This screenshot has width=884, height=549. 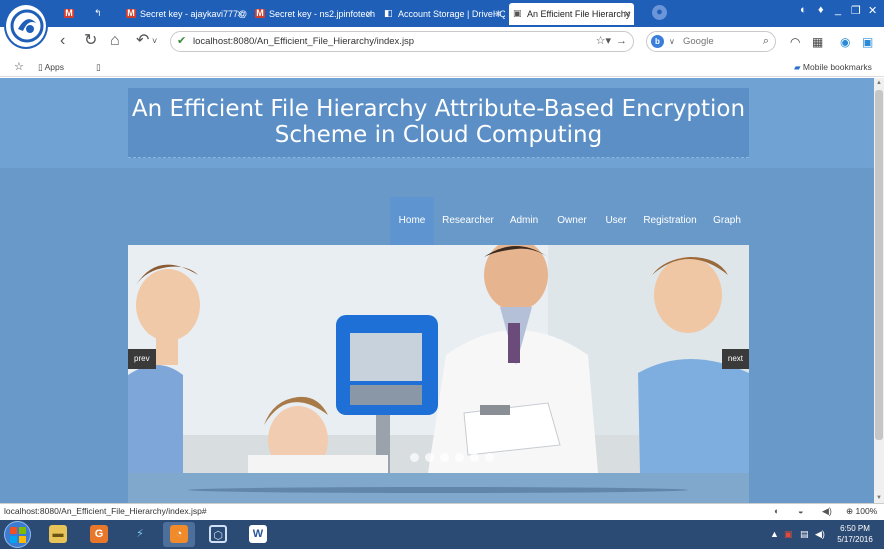 What do you see at coordinates (62, 41) in the screenshot?
I see `back-icon: ‹` at bounding box center [62, 41].